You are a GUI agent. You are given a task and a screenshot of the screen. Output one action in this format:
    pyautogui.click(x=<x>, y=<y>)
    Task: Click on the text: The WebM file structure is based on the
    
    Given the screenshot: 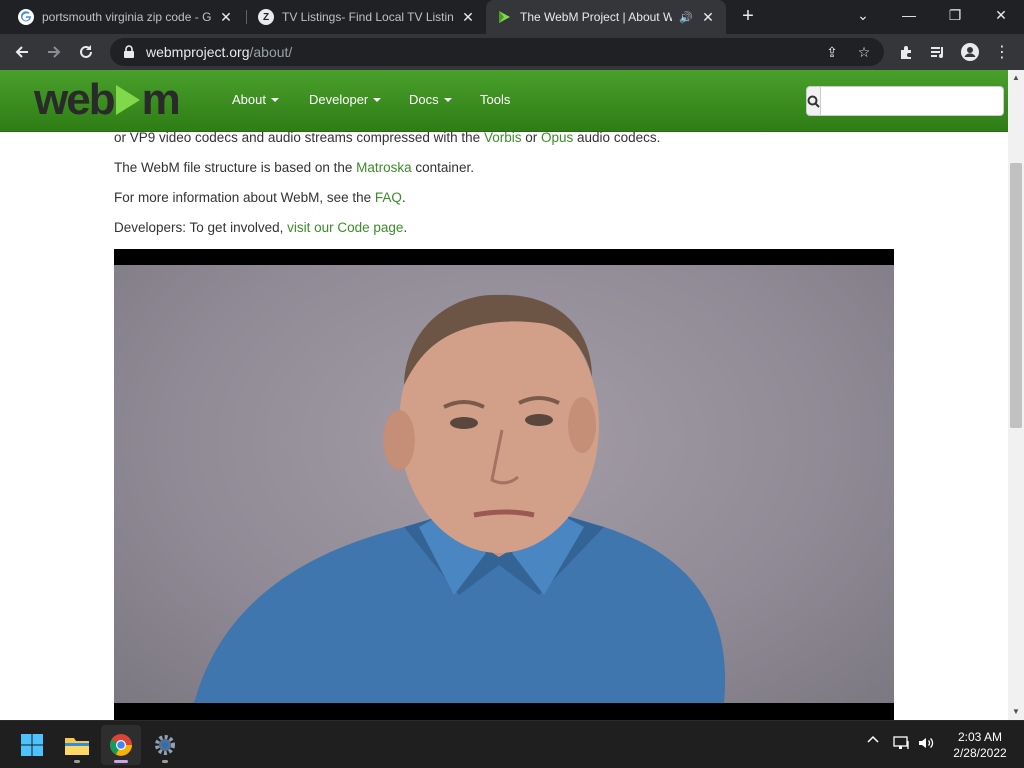 What is the action you would take?
    pyautogui.click(x=235, y=167)
    